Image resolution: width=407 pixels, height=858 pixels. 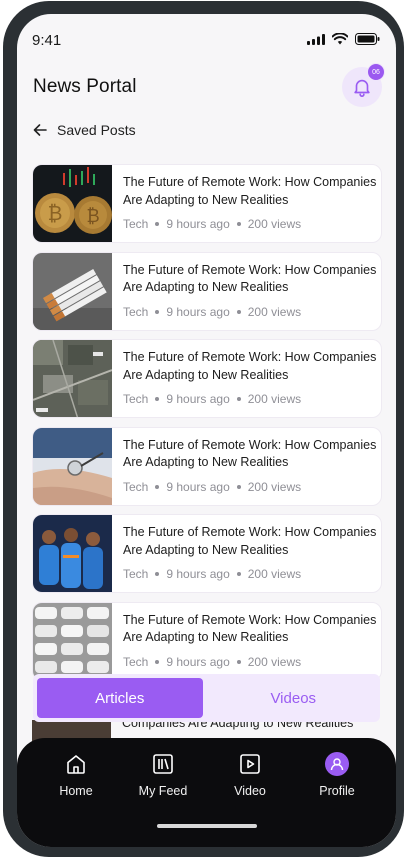 I want to click on bell-icon, so click(x=362, y=88).